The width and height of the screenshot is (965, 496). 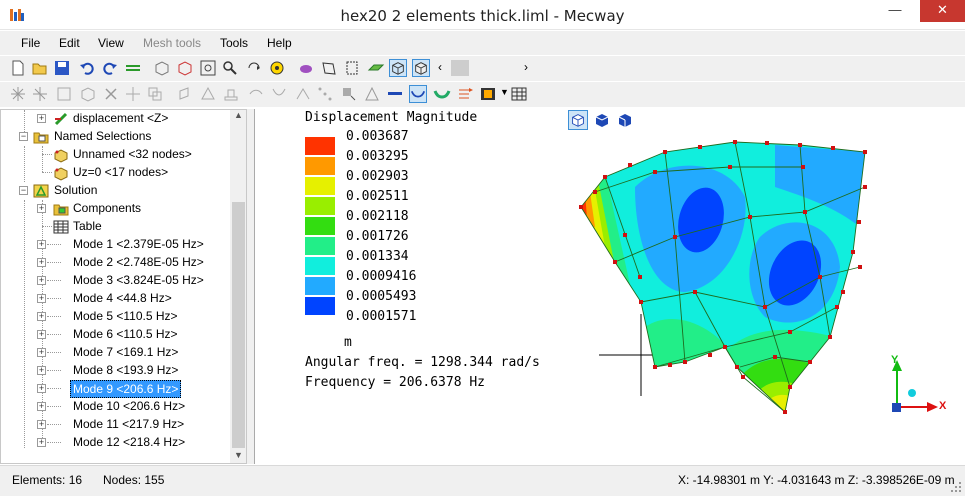 I want to click on sweep-icon, so click(x=231, y=94).